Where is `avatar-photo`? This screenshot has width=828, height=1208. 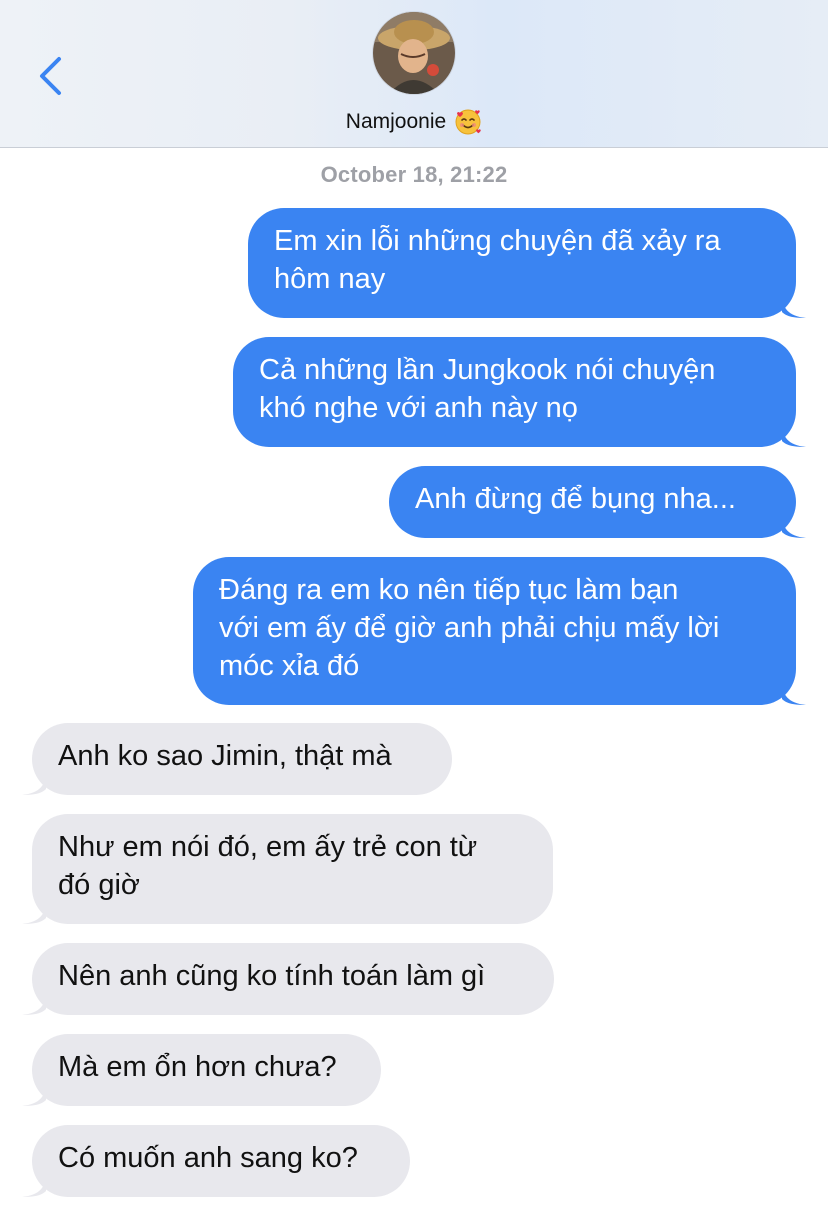 avatar-photo is located at coordinates (414, 53).